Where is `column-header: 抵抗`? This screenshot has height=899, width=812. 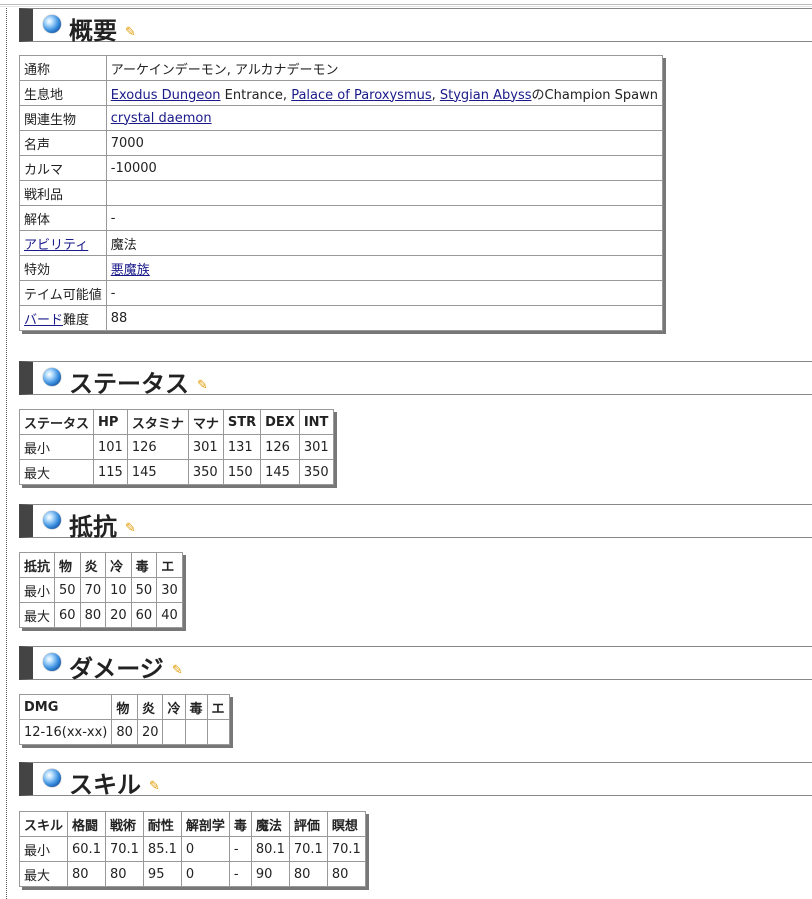
column-header: 抵抗 is located at coordinates (37, 565).